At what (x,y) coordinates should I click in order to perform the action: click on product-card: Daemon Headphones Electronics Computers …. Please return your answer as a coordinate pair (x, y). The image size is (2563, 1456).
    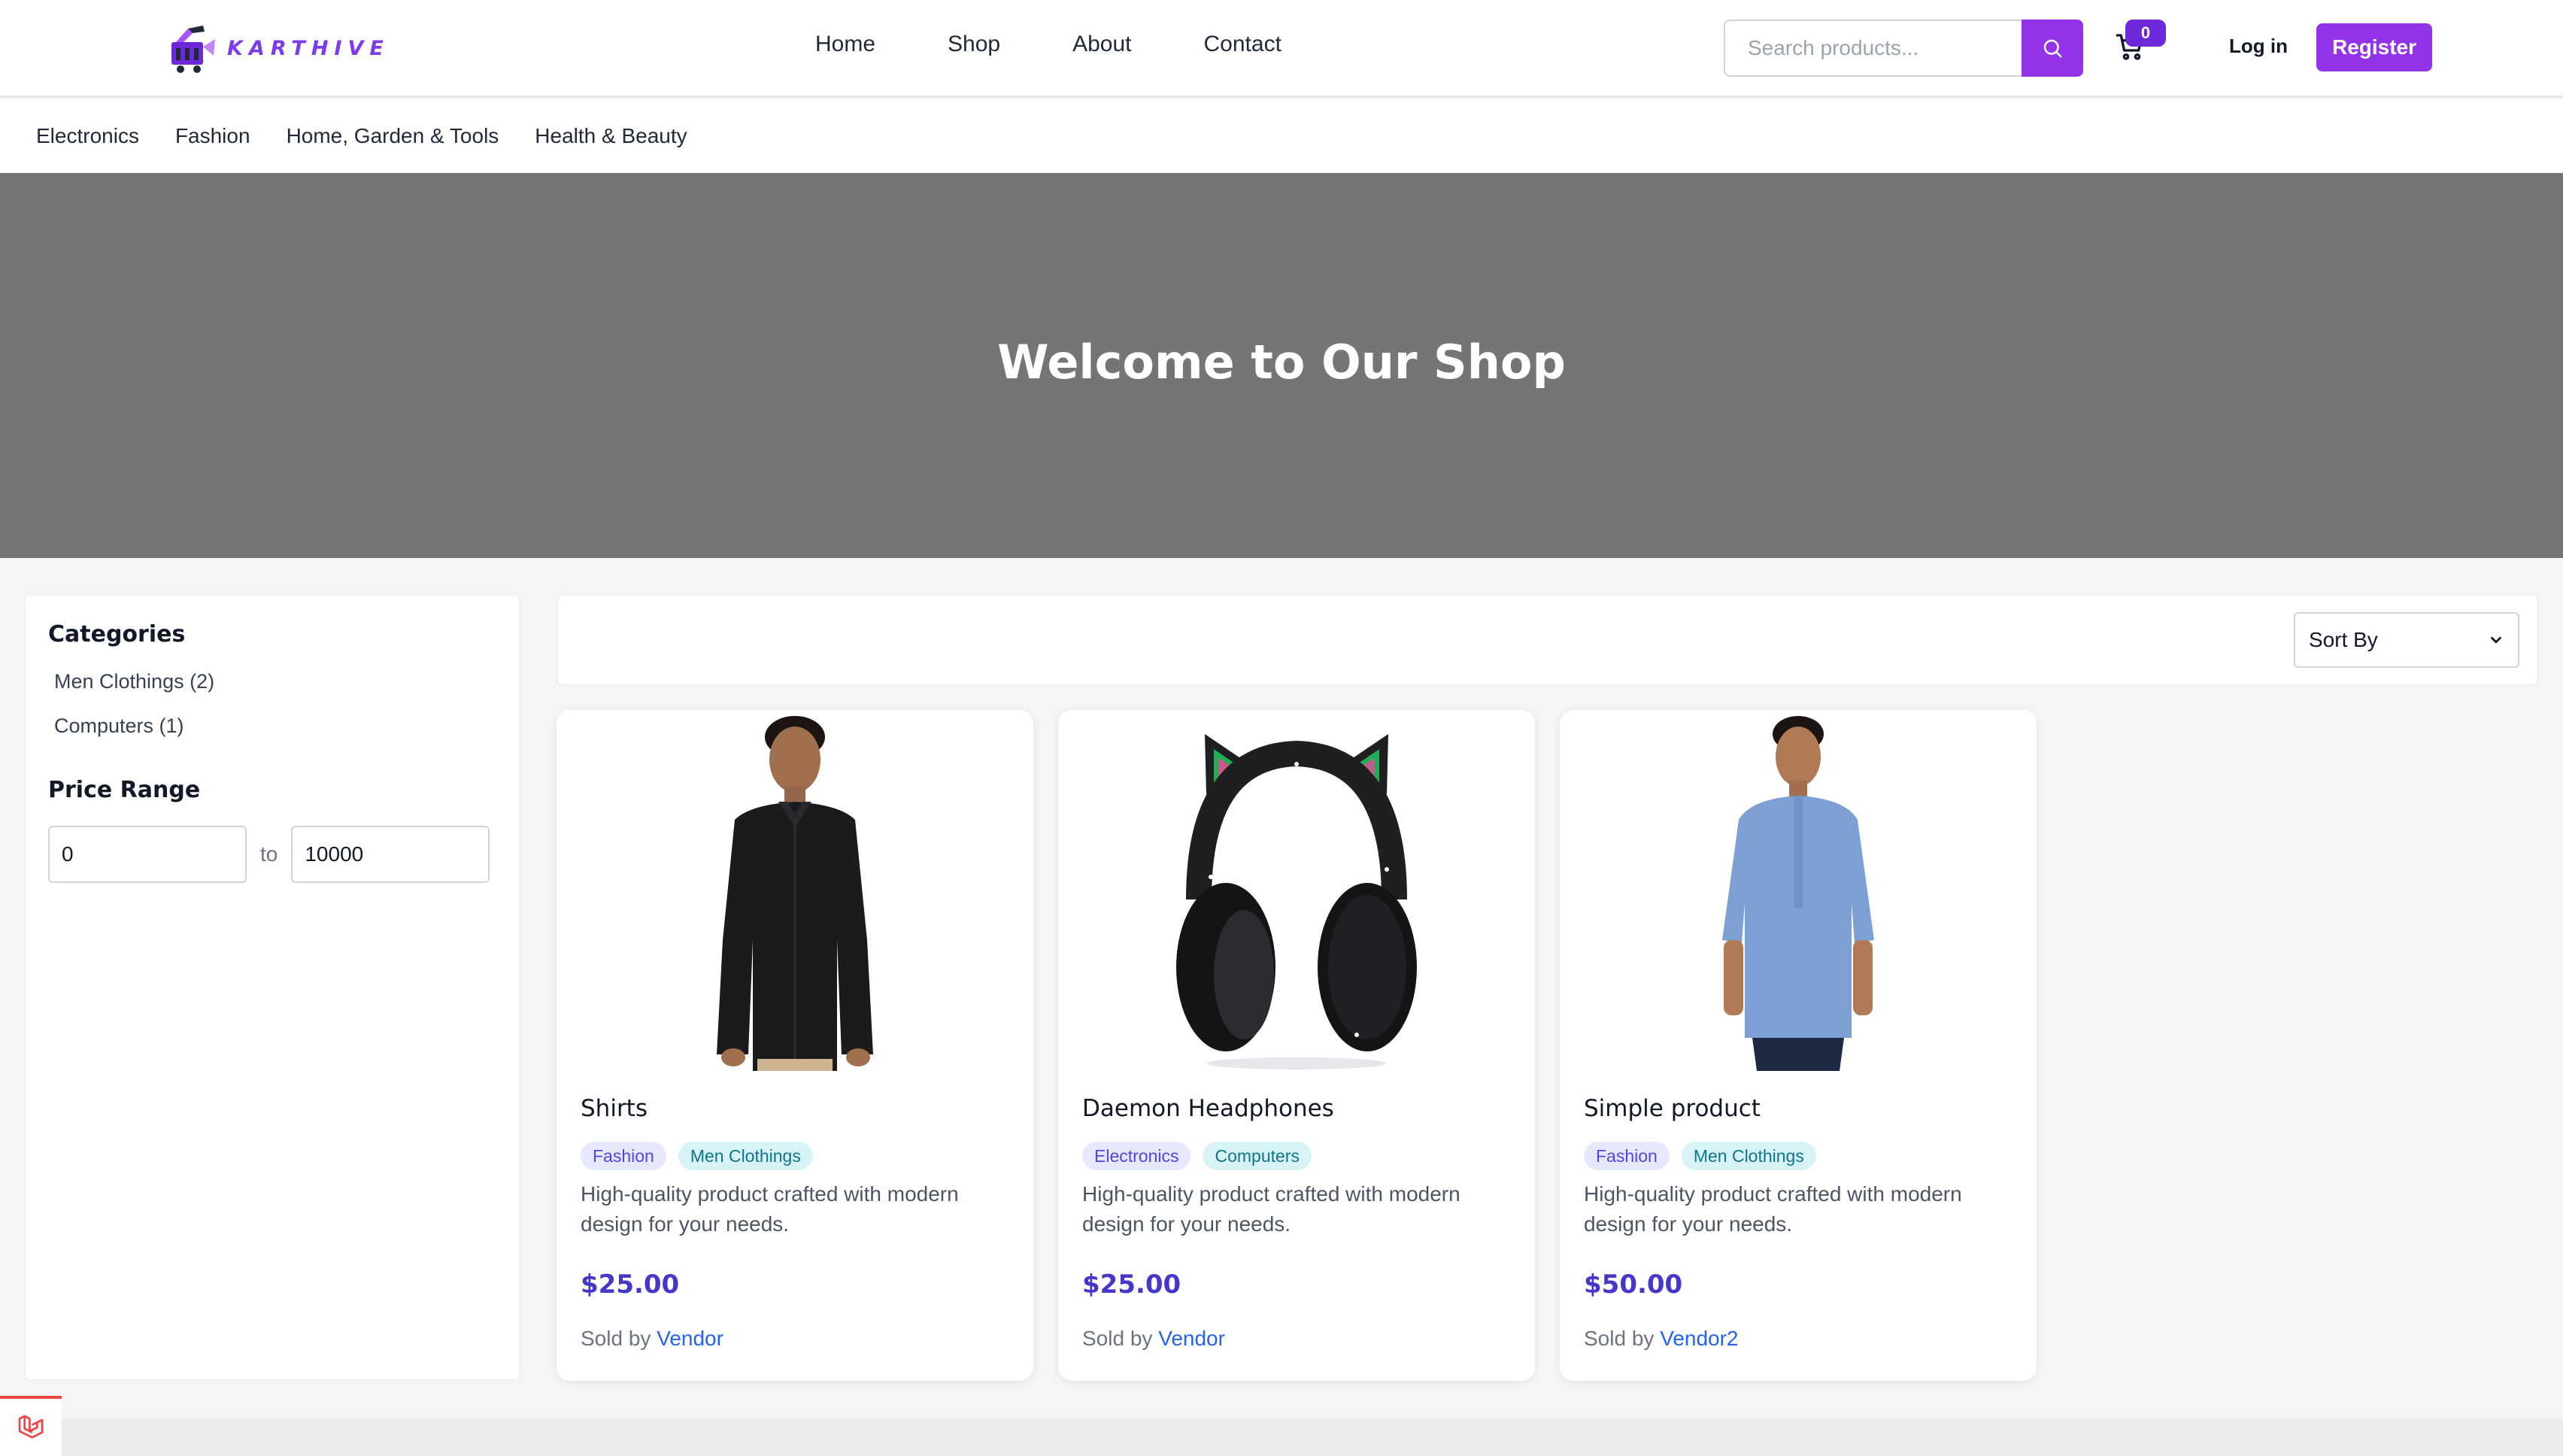
    Looking at the image, I should click on (1296, 1045).